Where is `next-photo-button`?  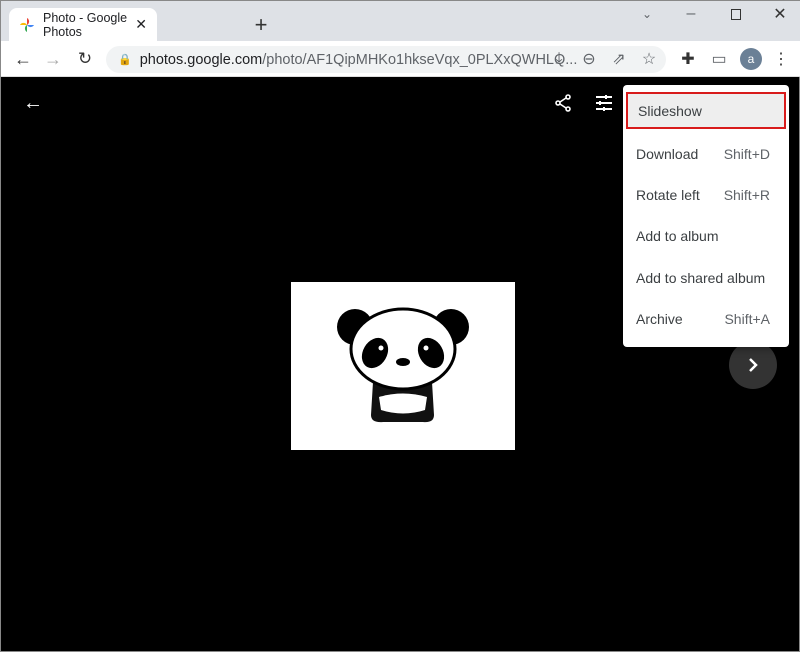
next-photo-button is located at coordinates (753, 365).